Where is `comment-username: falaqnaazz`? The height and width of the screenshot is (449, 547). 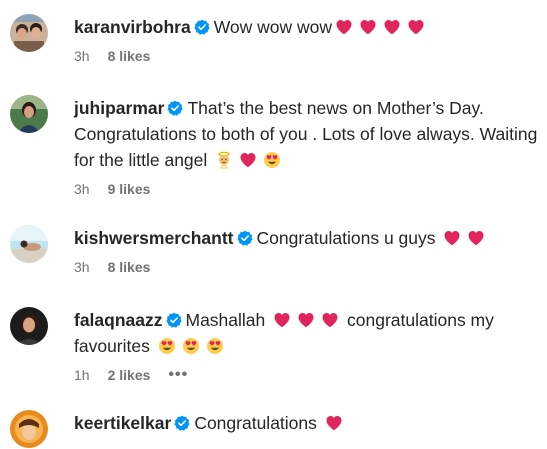 comment-username: falaqnaazz is located at coordinates (118, 320).